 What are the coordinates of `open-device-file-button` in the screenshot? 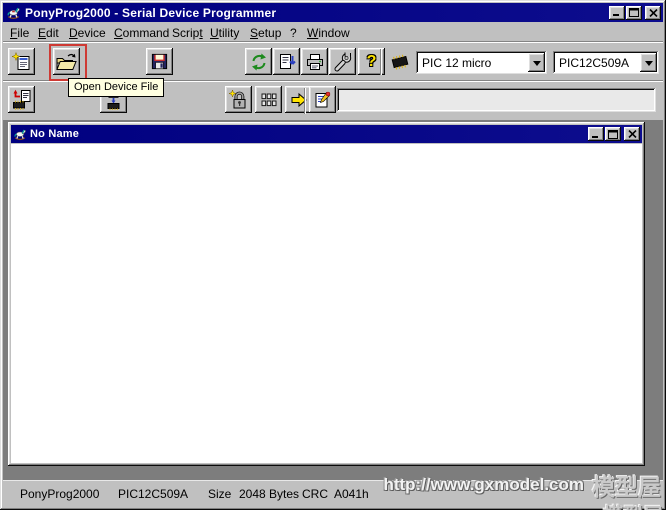 It's located at (66, 61).